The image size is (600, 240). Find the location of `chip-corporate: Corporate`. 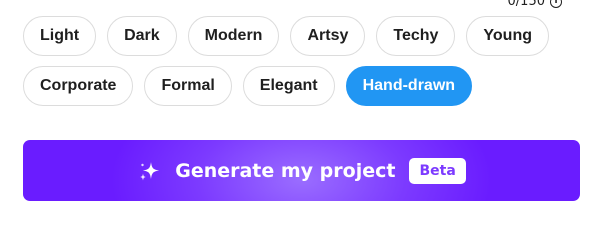

chip-corporate: Corporate is located at coordinates (78, 86).